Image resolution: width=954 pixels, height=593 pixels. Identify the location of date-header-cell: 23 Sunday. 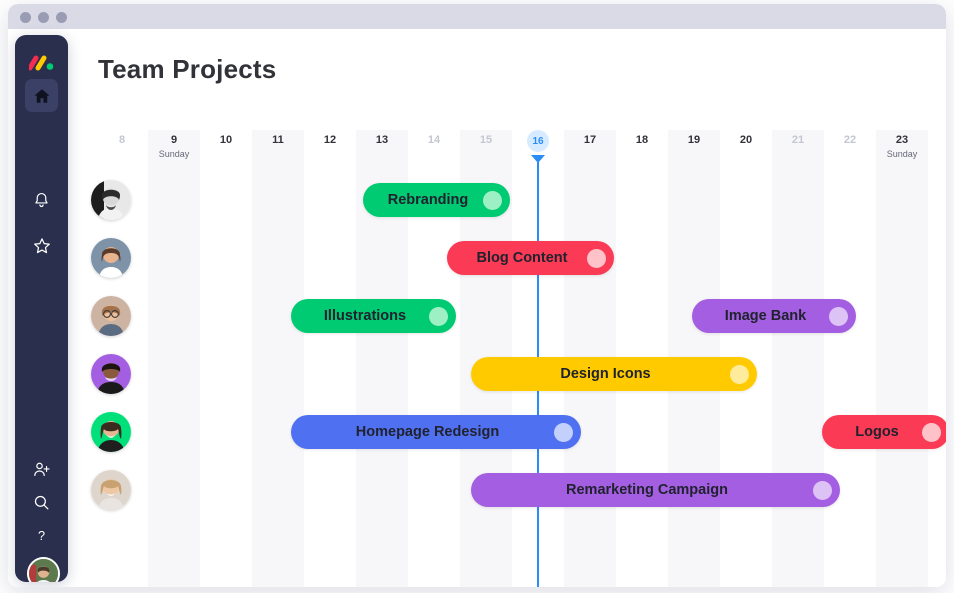
(902, 145).